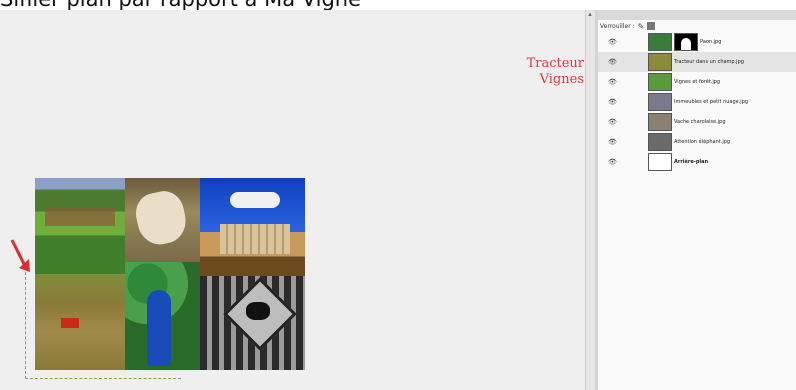  Describe the element at coordinates (651, 26) in the screenshot. I see `lock-alpha-icon` at that location.